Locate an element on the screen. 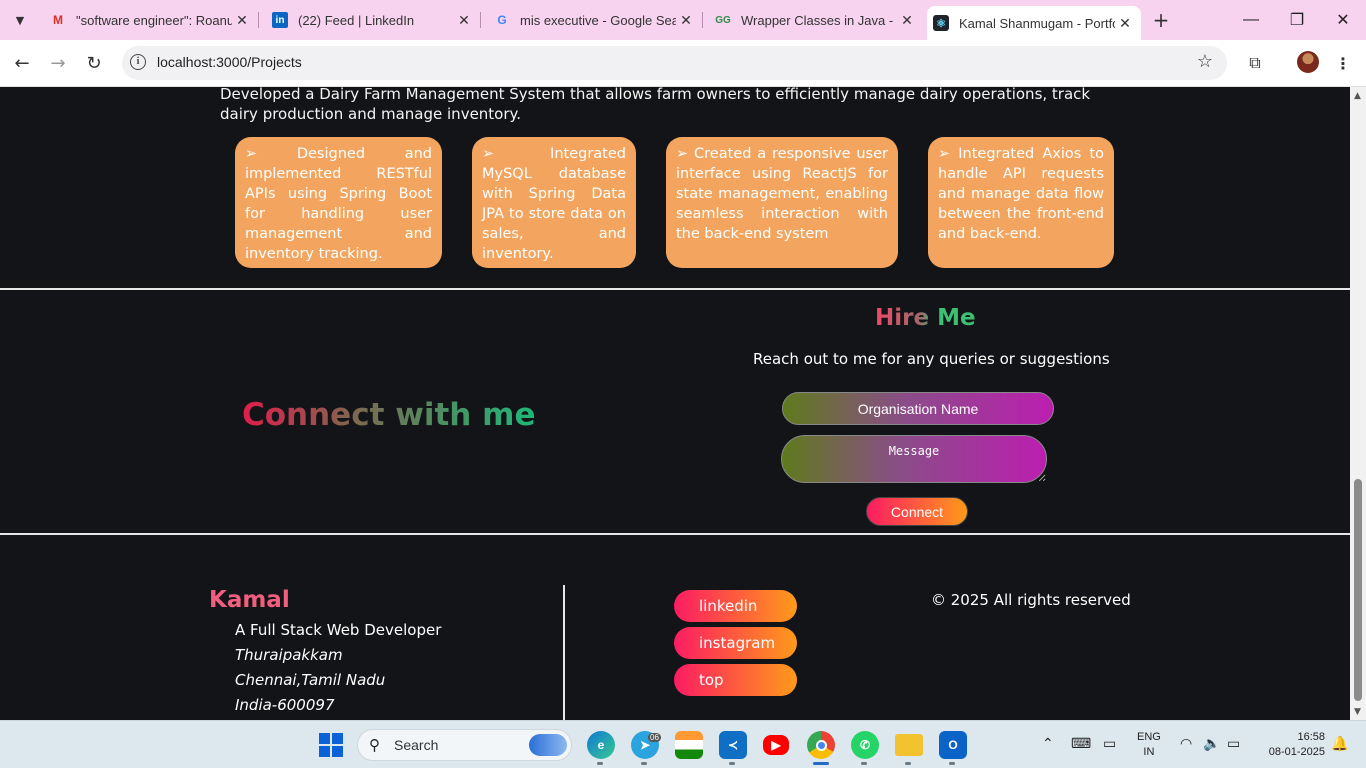 The height and width of the screenshot is (768, 1366). tab-title: (22) Feed | LinkedIn is located at coordinates (356, 20).